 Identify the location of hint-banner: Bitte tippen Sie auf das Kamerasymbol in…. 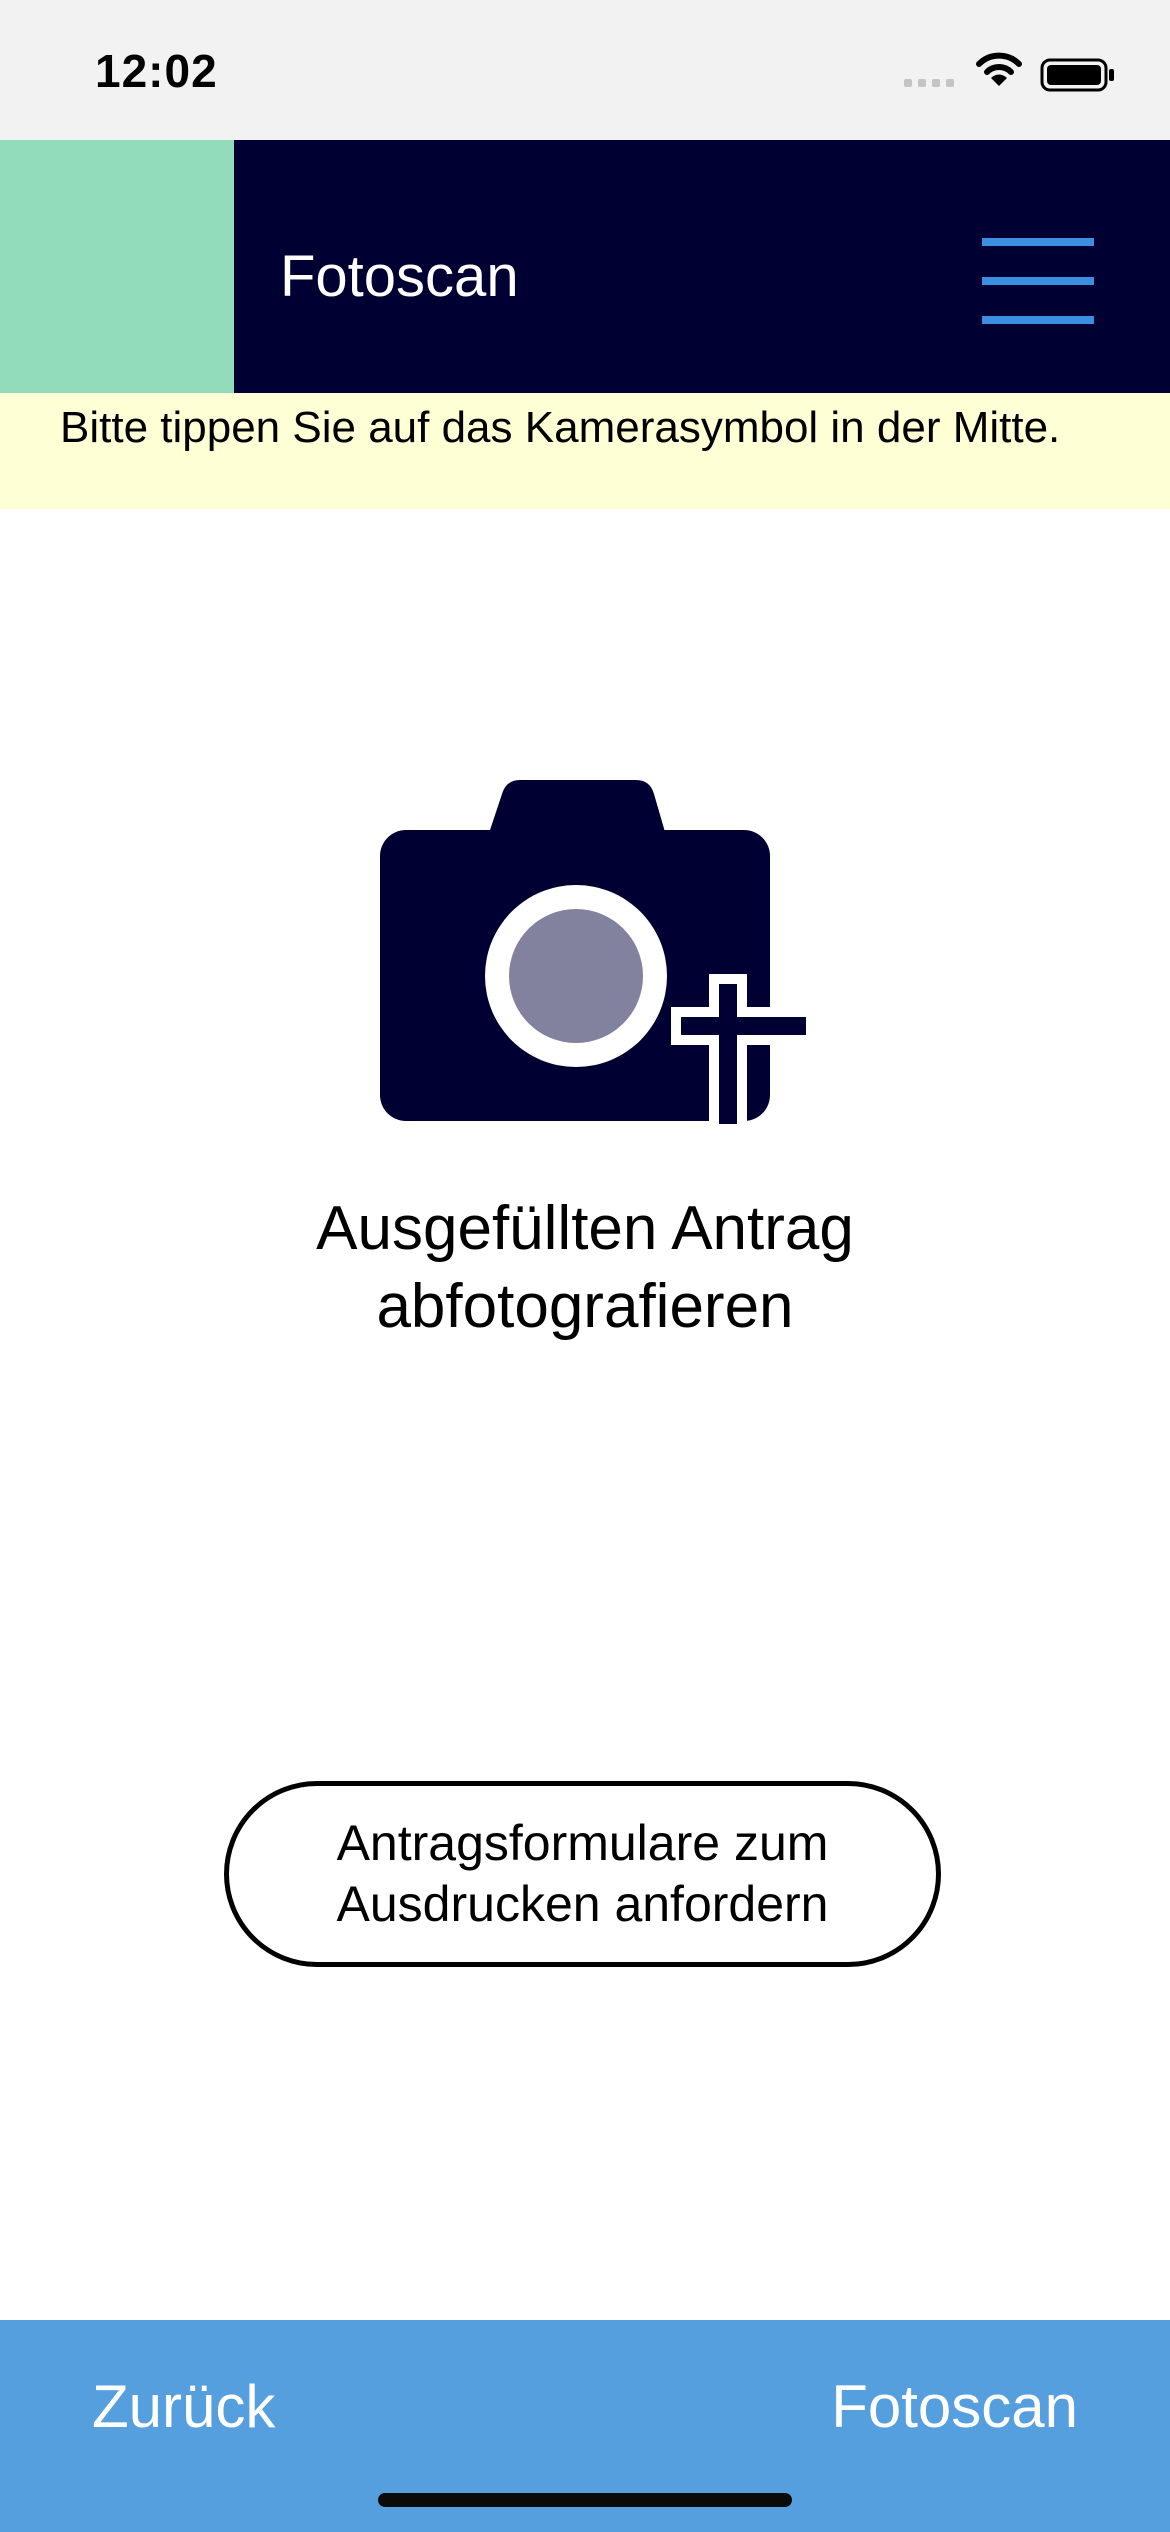
(585, 451).